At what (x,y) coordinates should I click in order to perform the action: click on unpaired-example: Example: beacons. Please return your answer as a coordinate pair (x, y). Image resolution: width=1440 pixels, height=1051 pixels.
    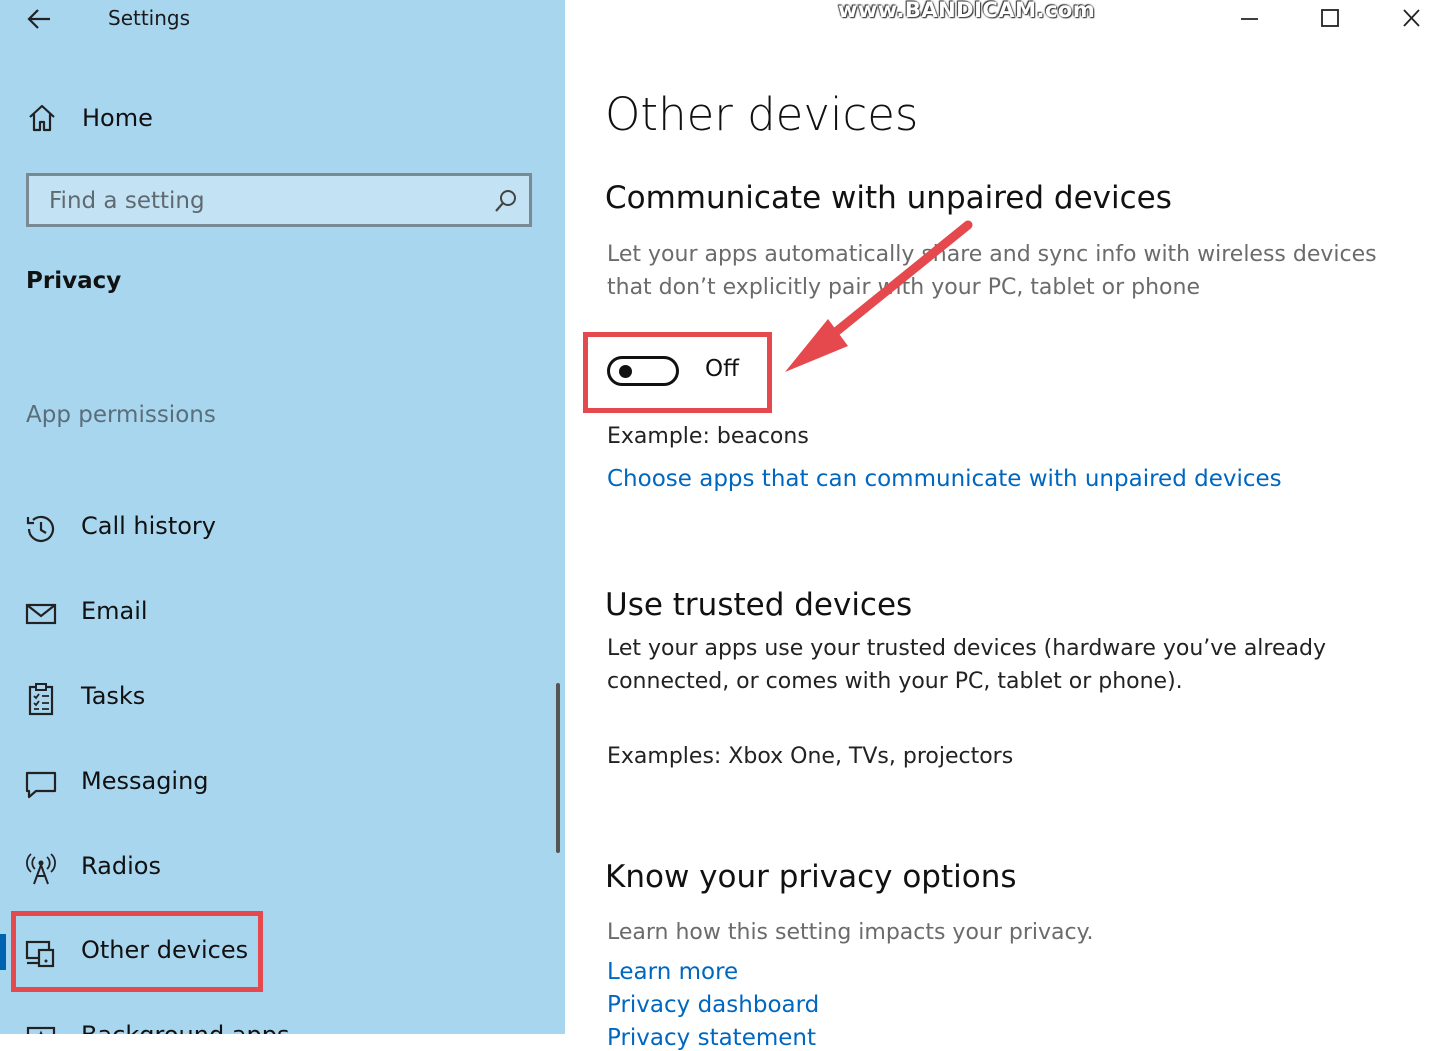
    Looking at the image, I should click on (708, 436).